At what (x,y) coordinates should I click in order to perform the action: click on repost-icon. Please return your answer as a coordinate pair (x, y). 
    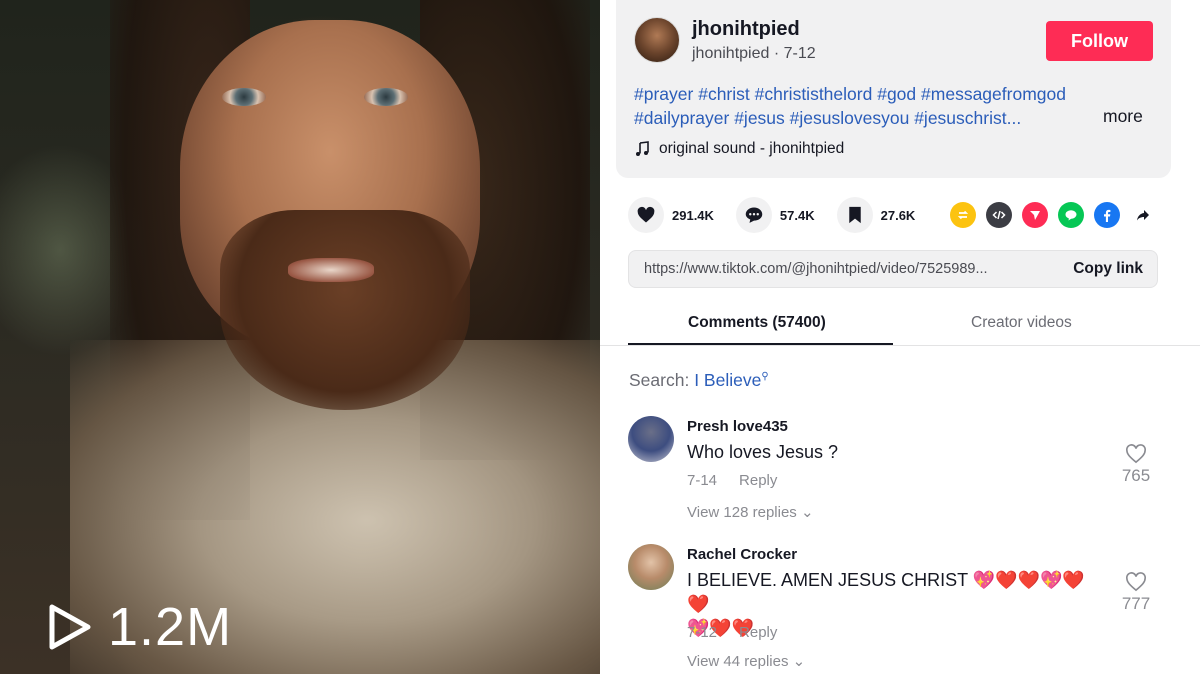
    Looking at the image, I should click on (963, 215).